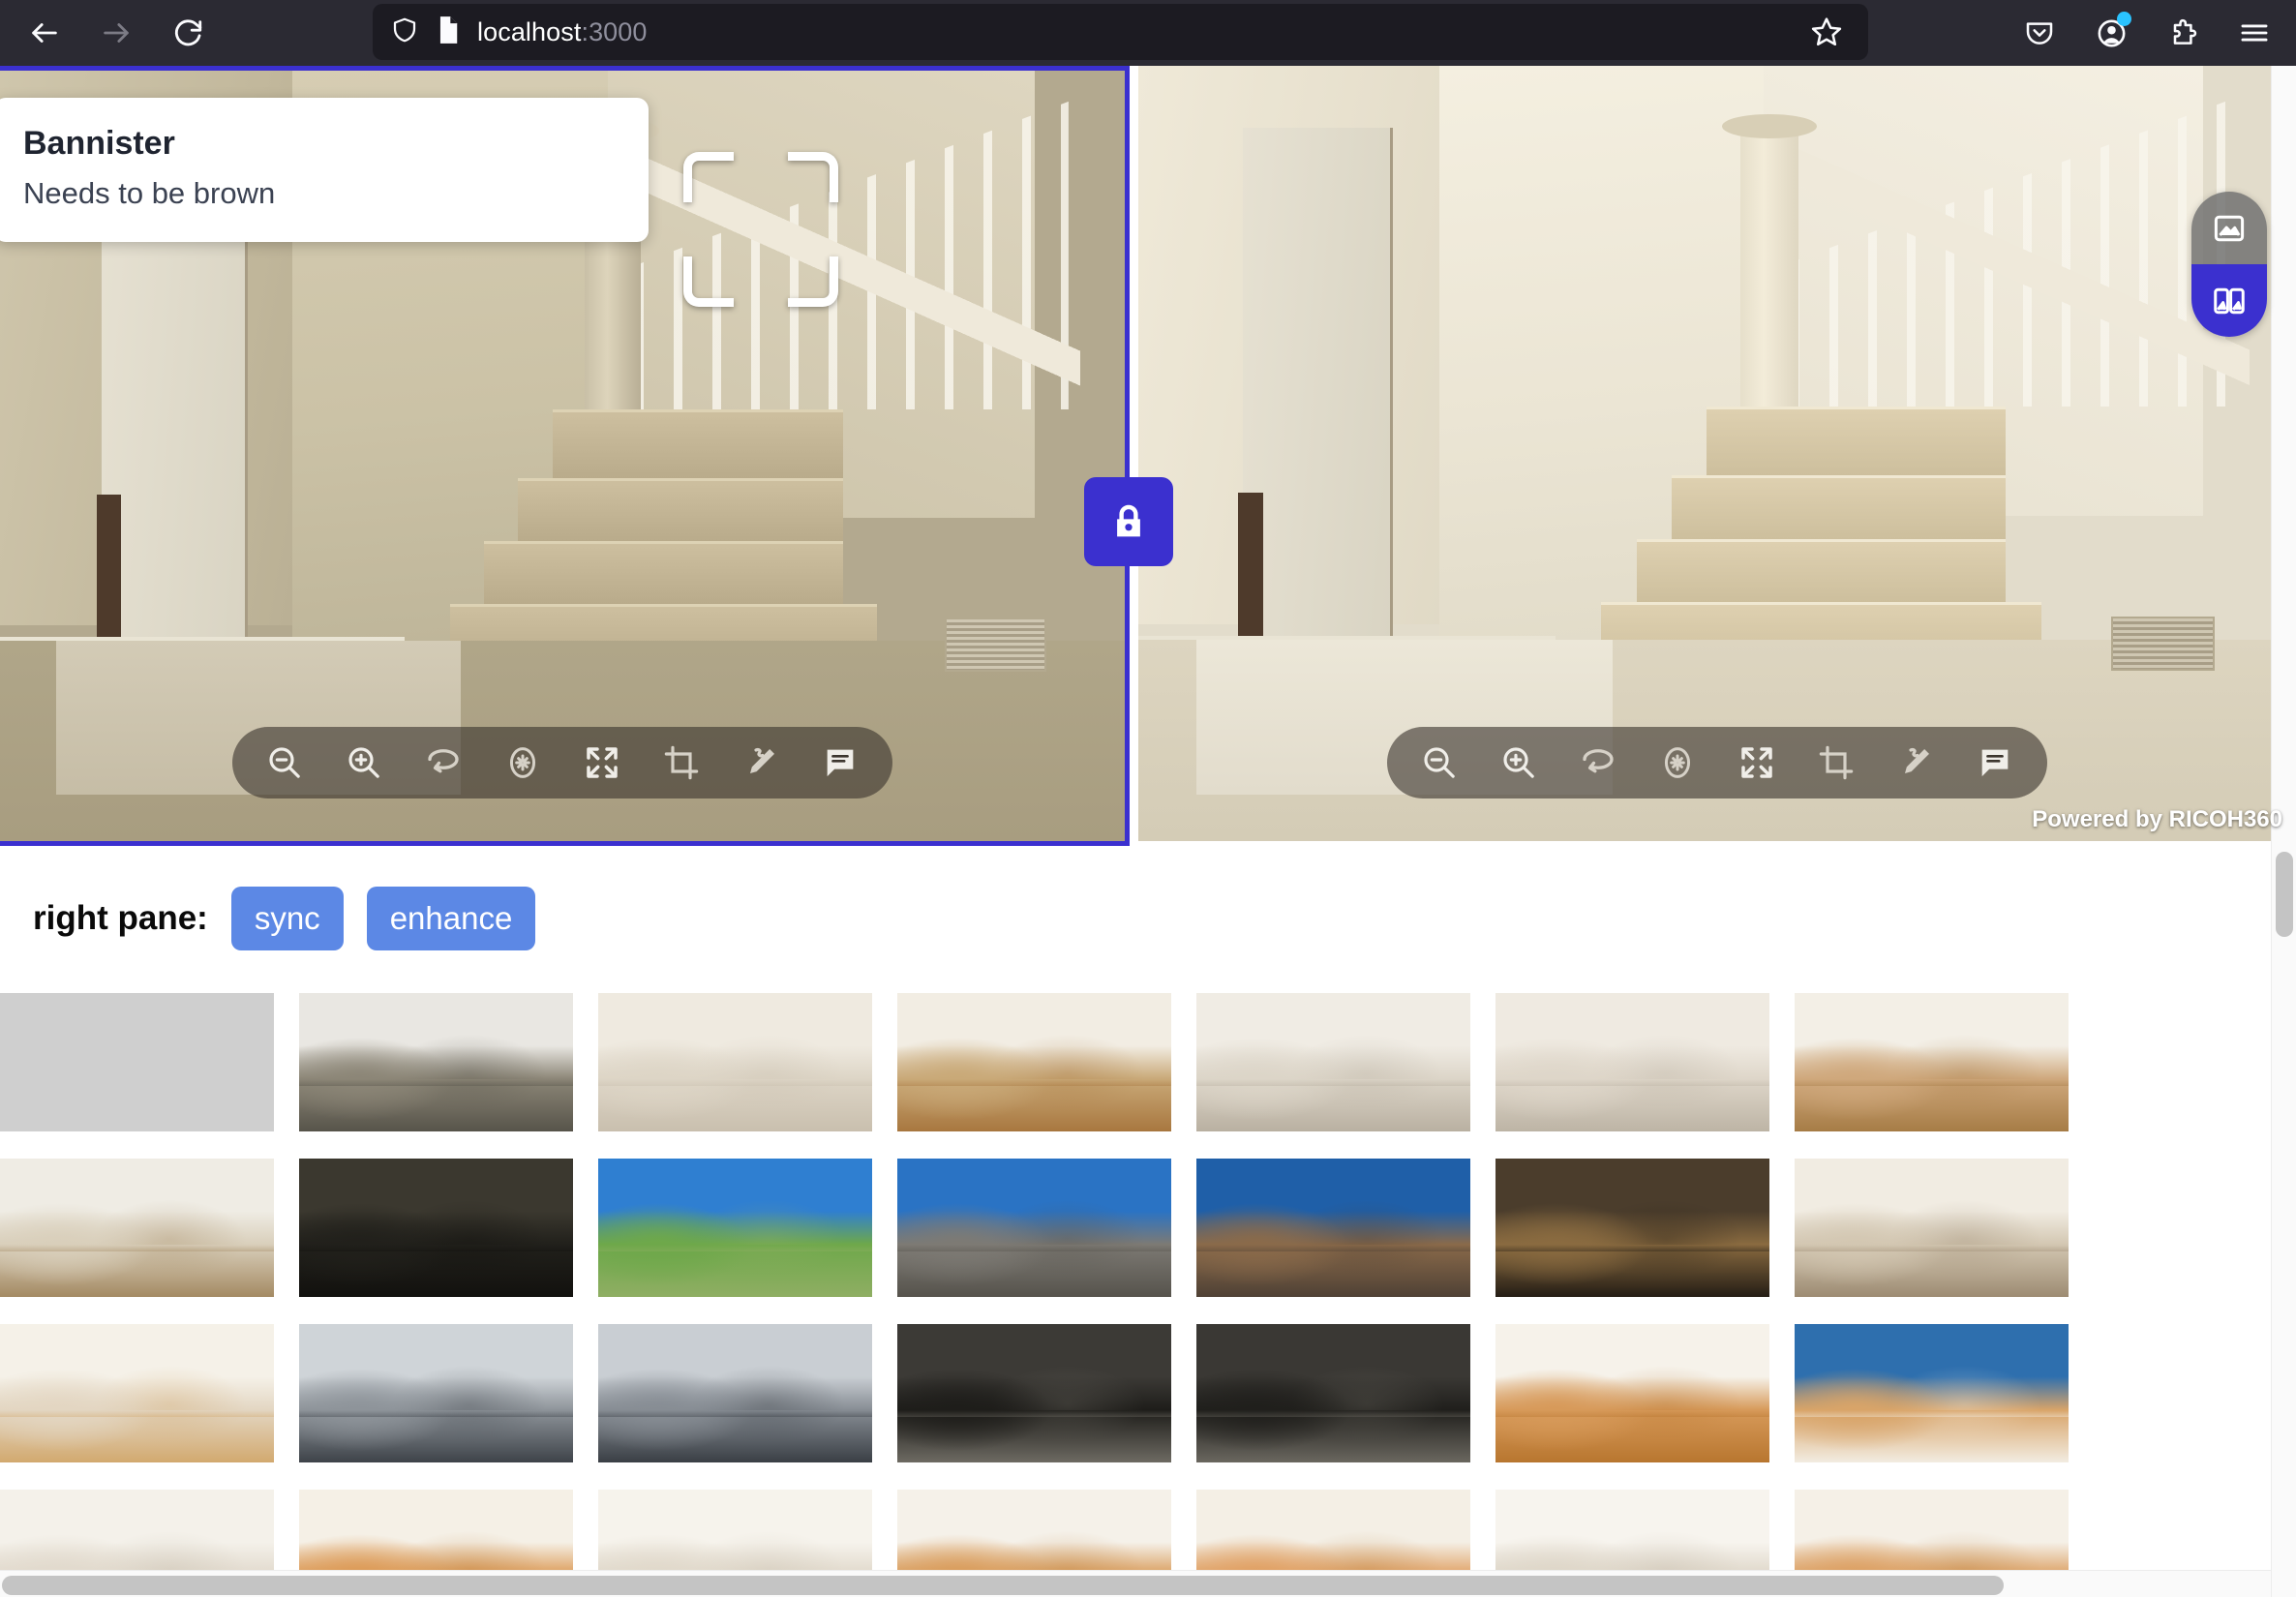 The height and width of the screenshot is (1597, 2296). Describe the element at coordinates (436, 1532) in the screenshot. I see `thumbnail-t23` at that location.